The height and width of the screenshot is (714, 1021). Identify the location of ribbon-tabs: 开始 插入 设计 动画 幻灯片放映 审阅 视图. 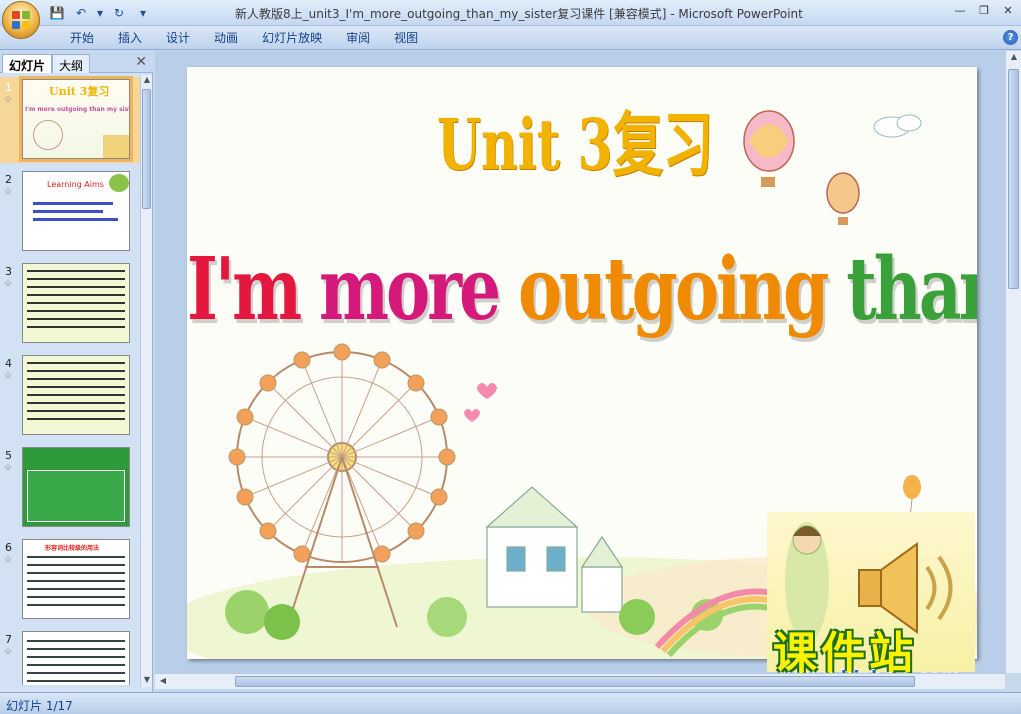
(244, 38).